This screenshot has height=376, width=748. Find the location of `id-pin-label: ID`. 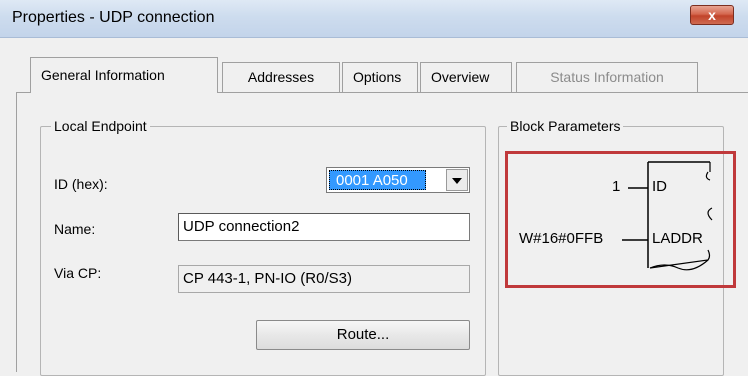

id-pin-label: ID is located at coordinates (659, 186).